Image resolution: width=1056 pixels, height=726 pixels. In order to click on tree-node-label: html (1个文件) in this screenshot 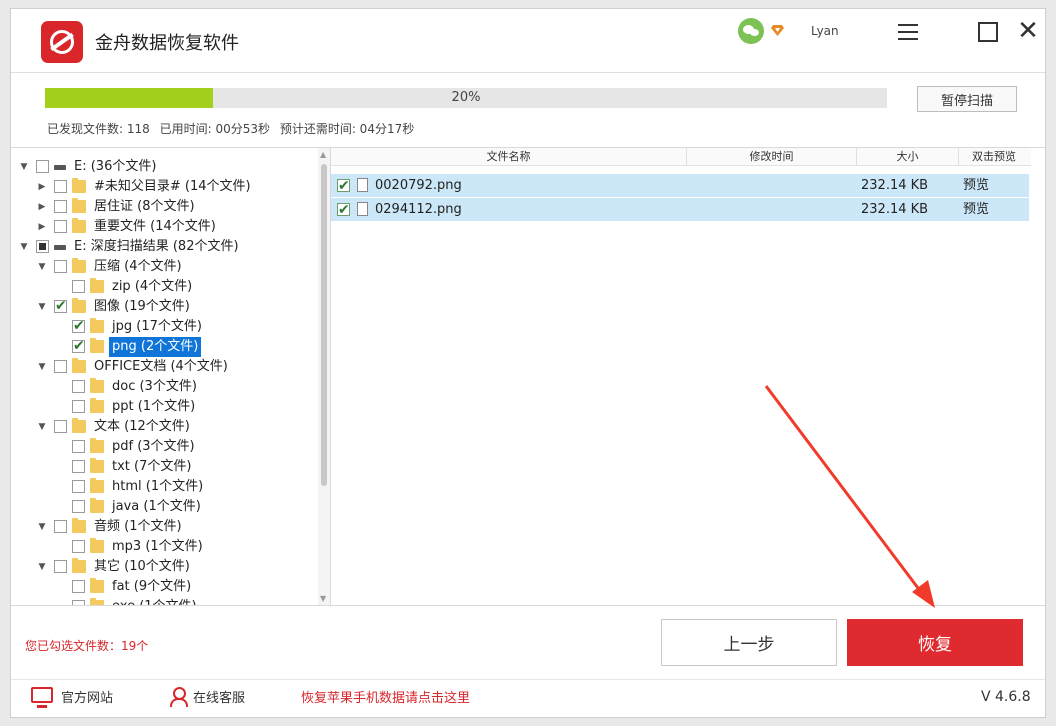, I will do `click(157, 487)`.